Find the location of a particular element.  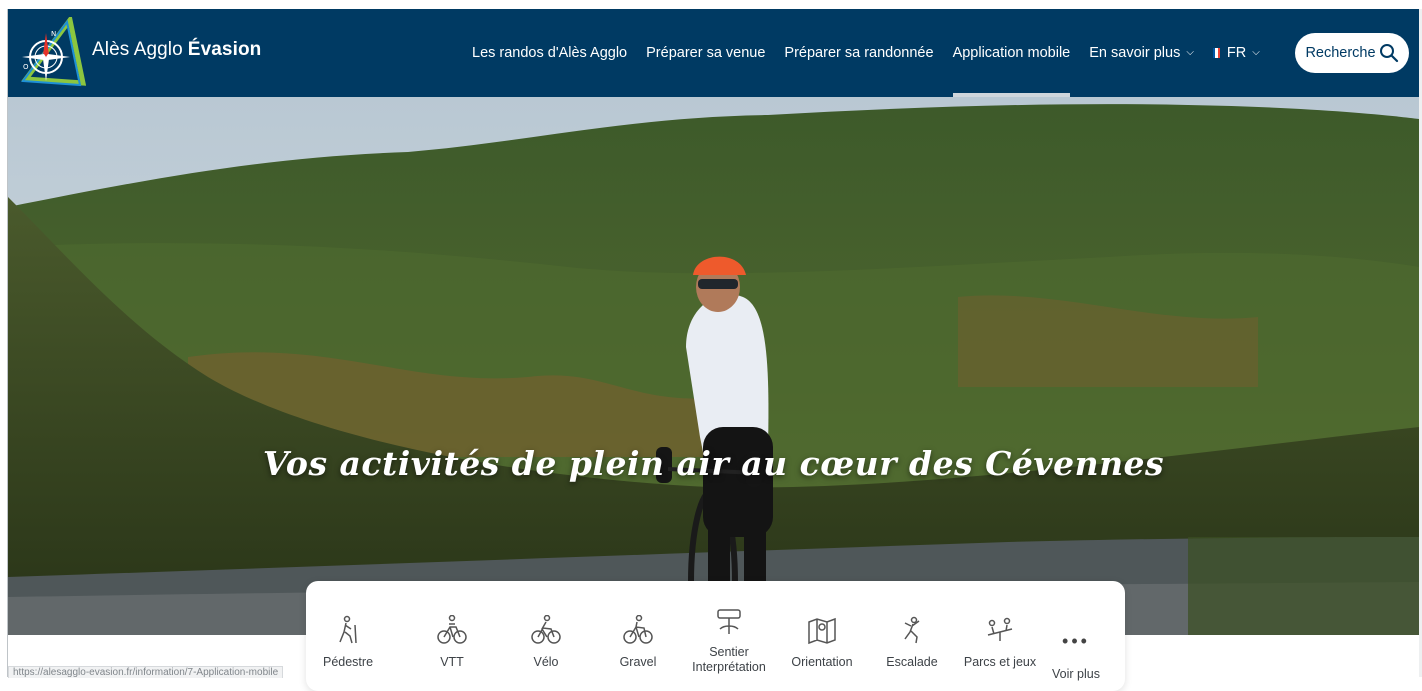

activity-velo: Vélo is located at coordinates (546, 636).